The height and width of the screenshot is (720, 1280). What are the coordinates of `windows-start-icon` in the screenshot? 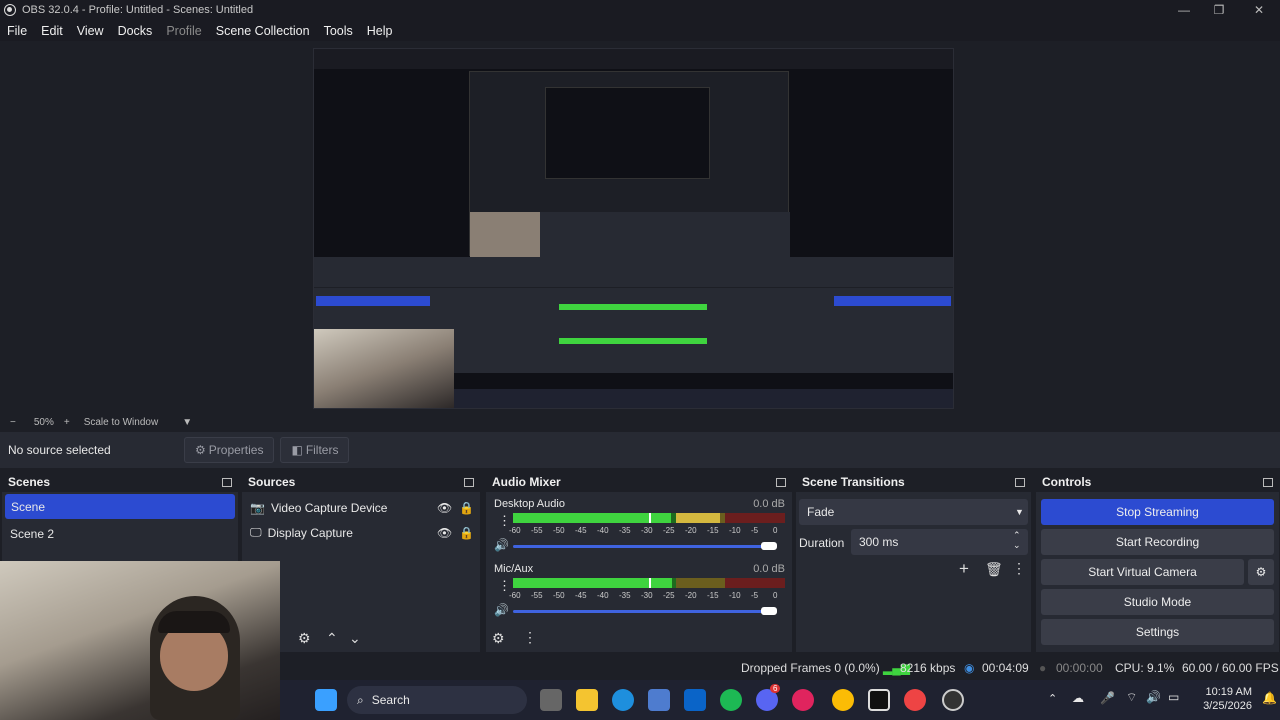 It's located at (326, 700).